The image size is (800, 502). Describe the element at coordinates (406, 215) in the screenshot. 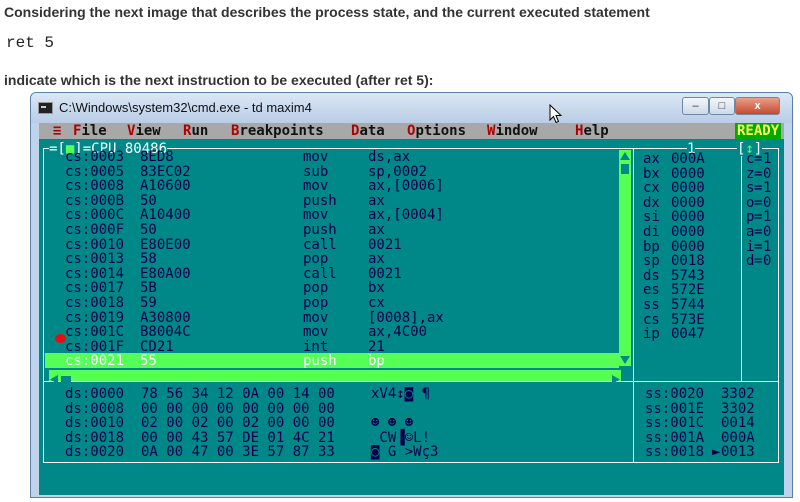

I see `instruction-operands: ax,[0004]` at that location.